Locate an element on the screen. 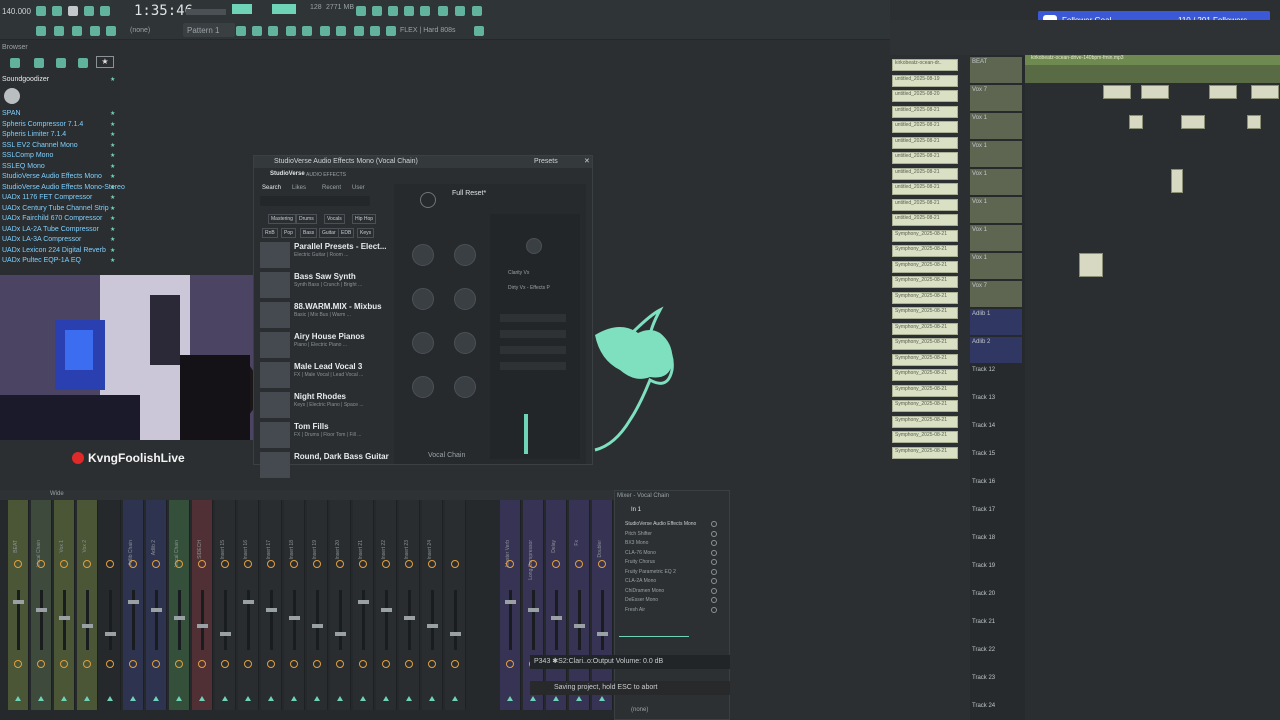 This screenshot has height=720, width=1280. star-filter-button: ★ is located at coordinates (105, 62).